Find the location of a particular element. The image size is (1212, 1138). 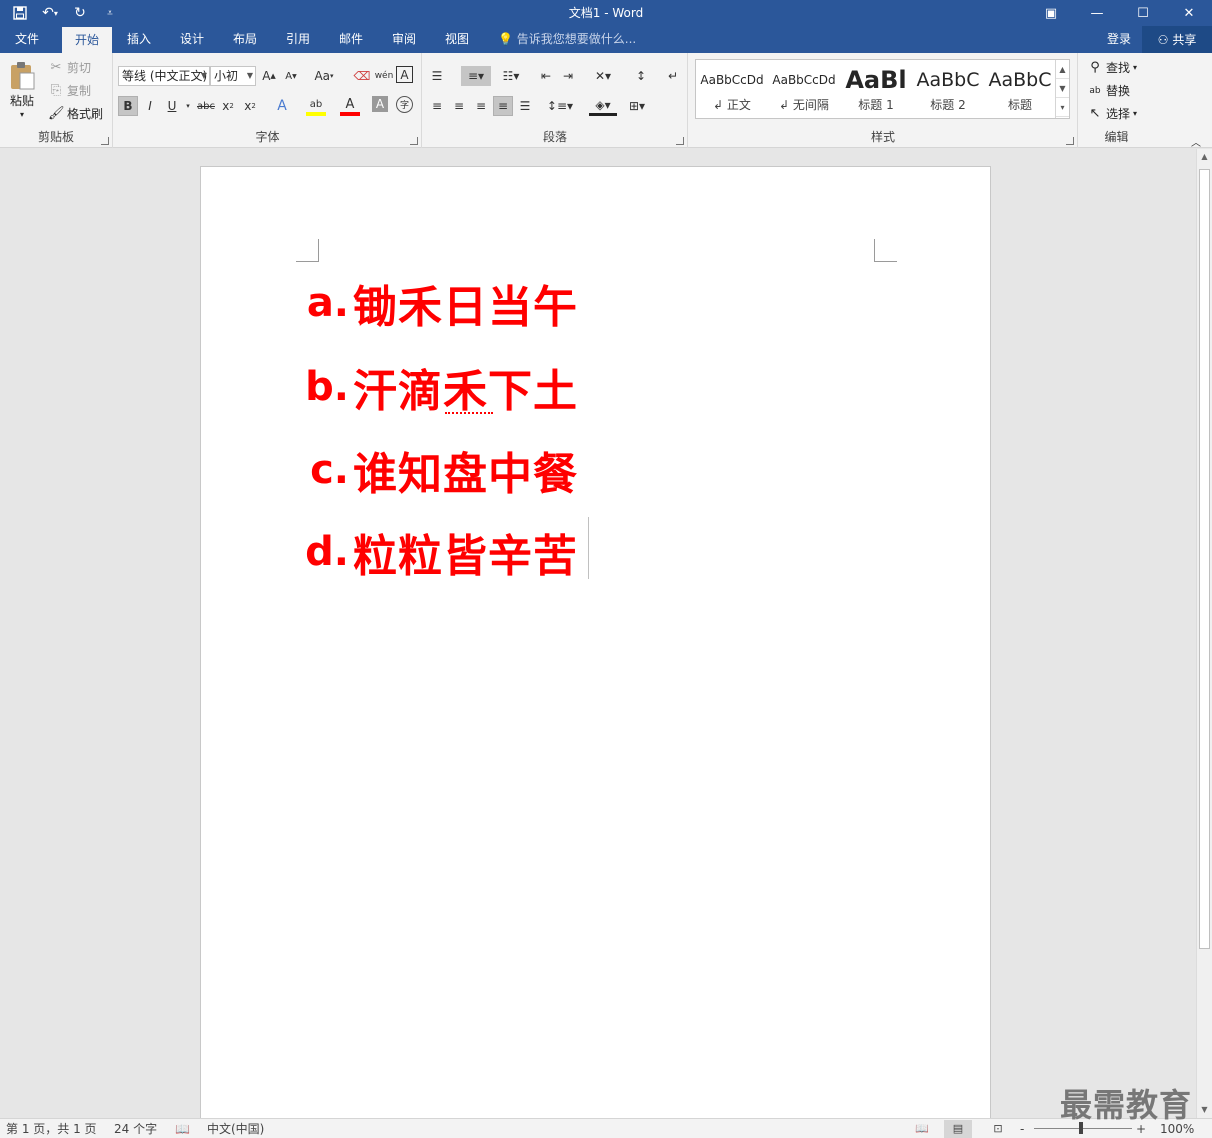

style-heading-2: AaBbC 标题 2 is located at coordinates (948, 89).